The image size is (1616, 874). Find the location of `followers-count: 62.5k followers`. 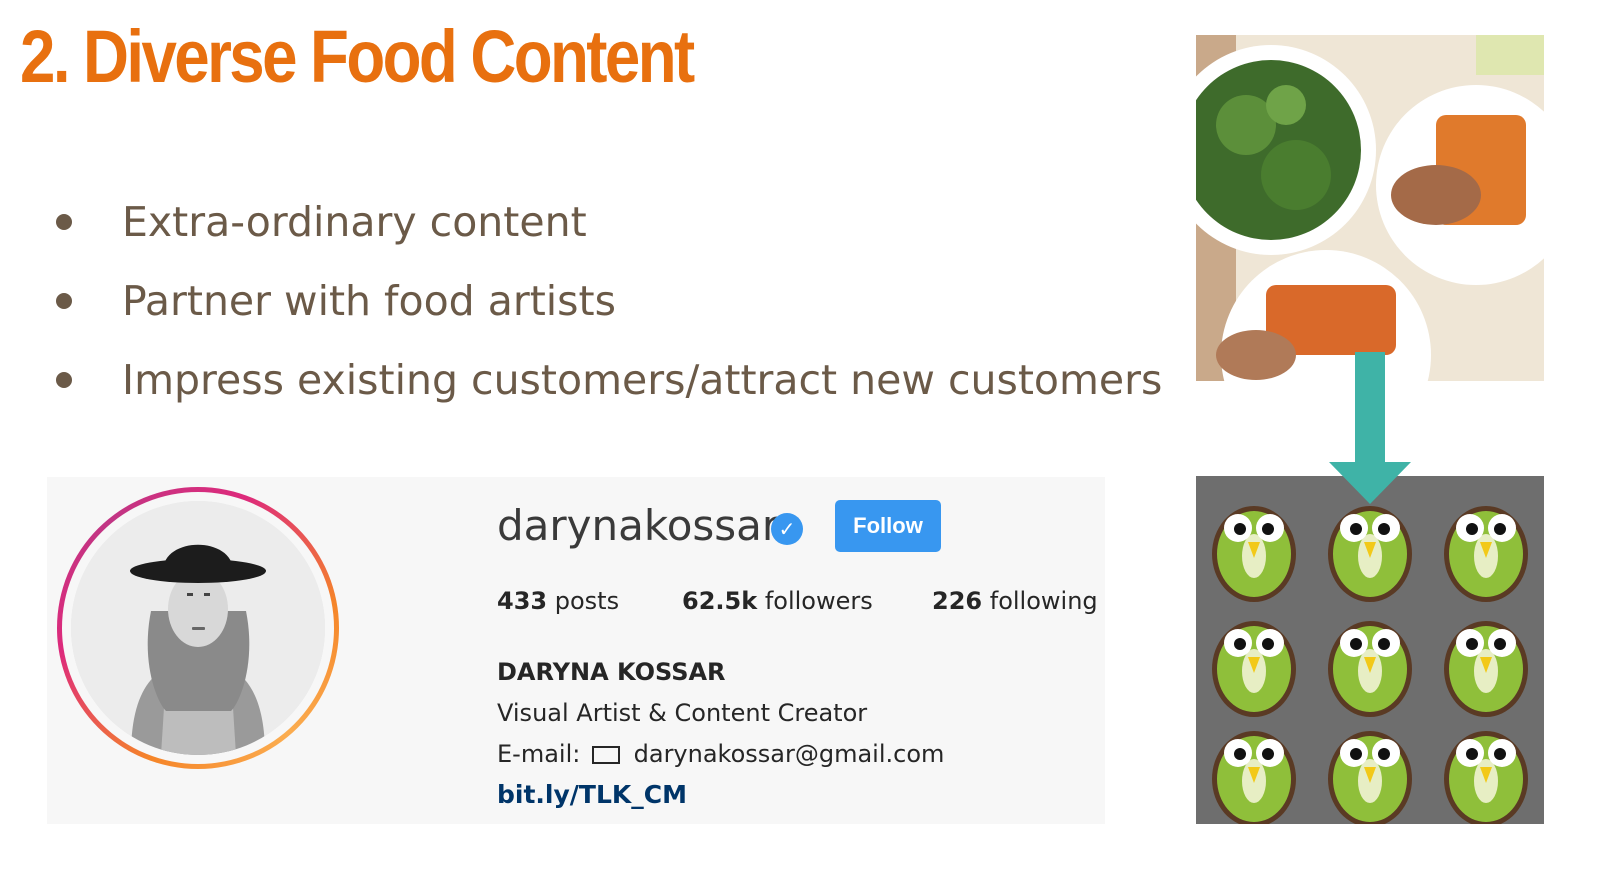

followers-count: 62.5k followers is located at coordinates (777, 601).